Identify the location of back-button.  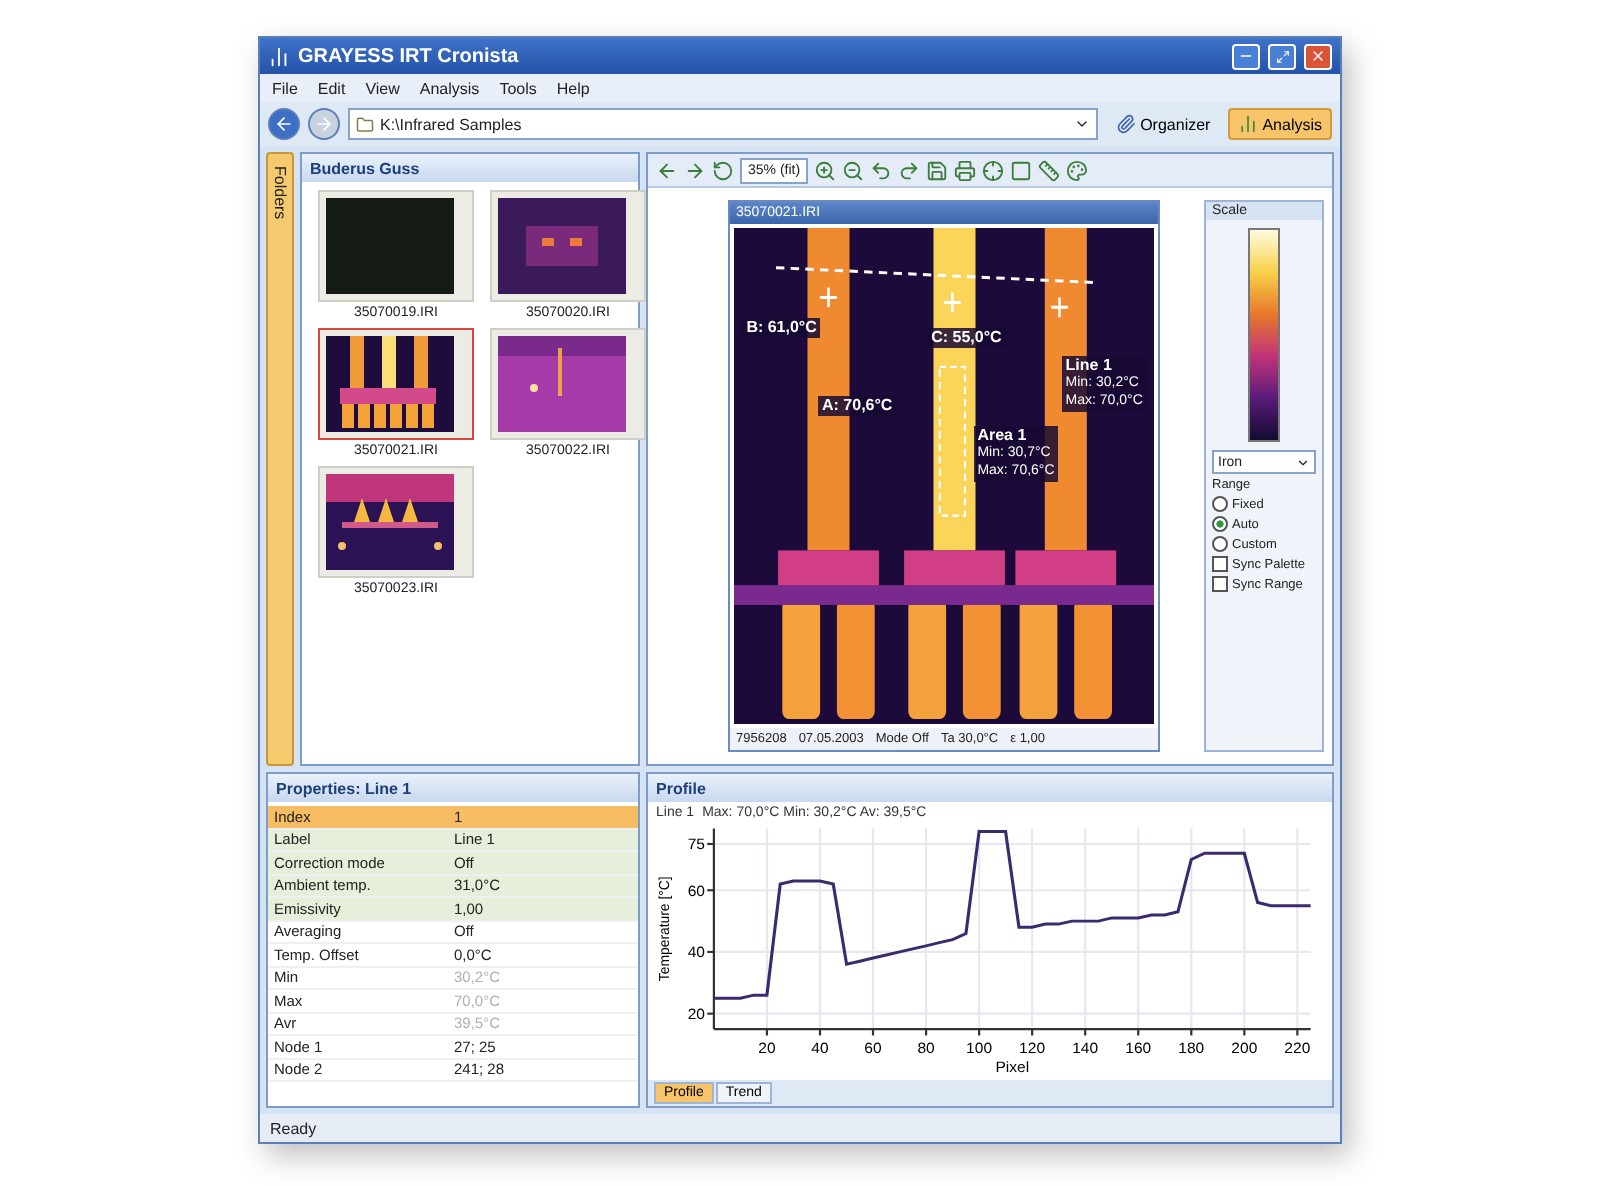
(284, 124).